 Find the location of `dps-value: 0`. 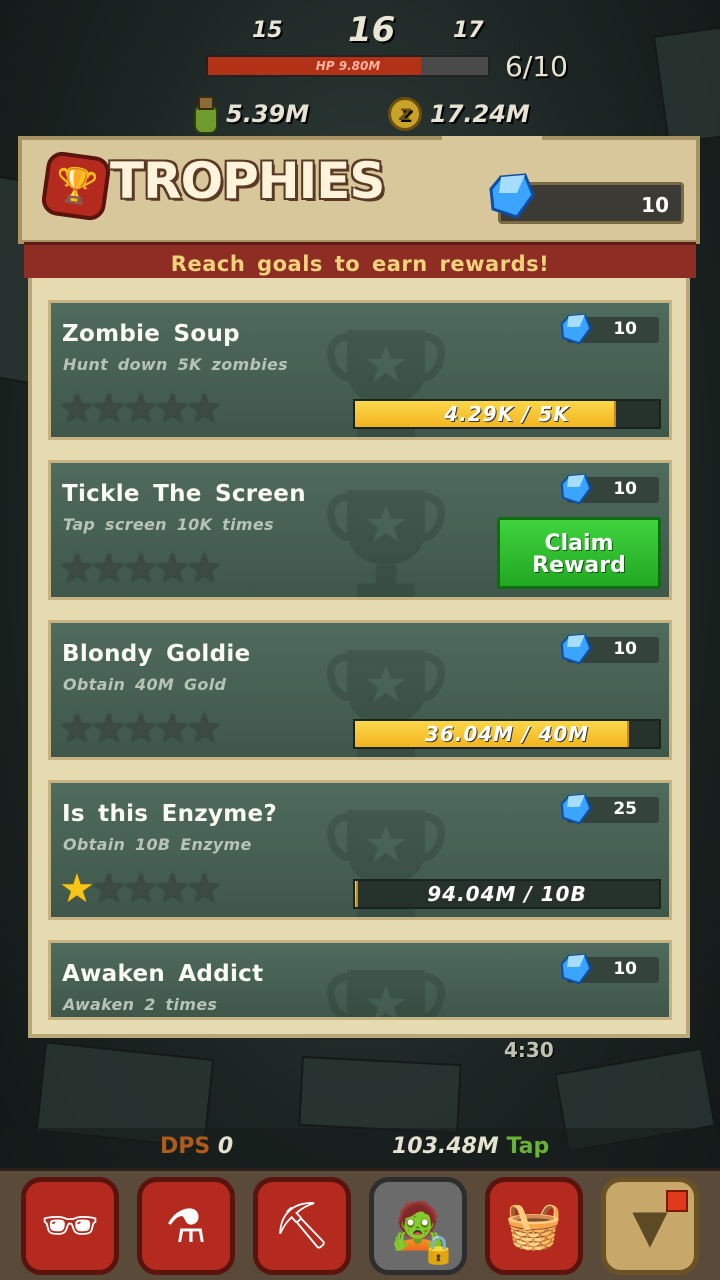

dps-value: 0 is located at coordinates (225, 1146).